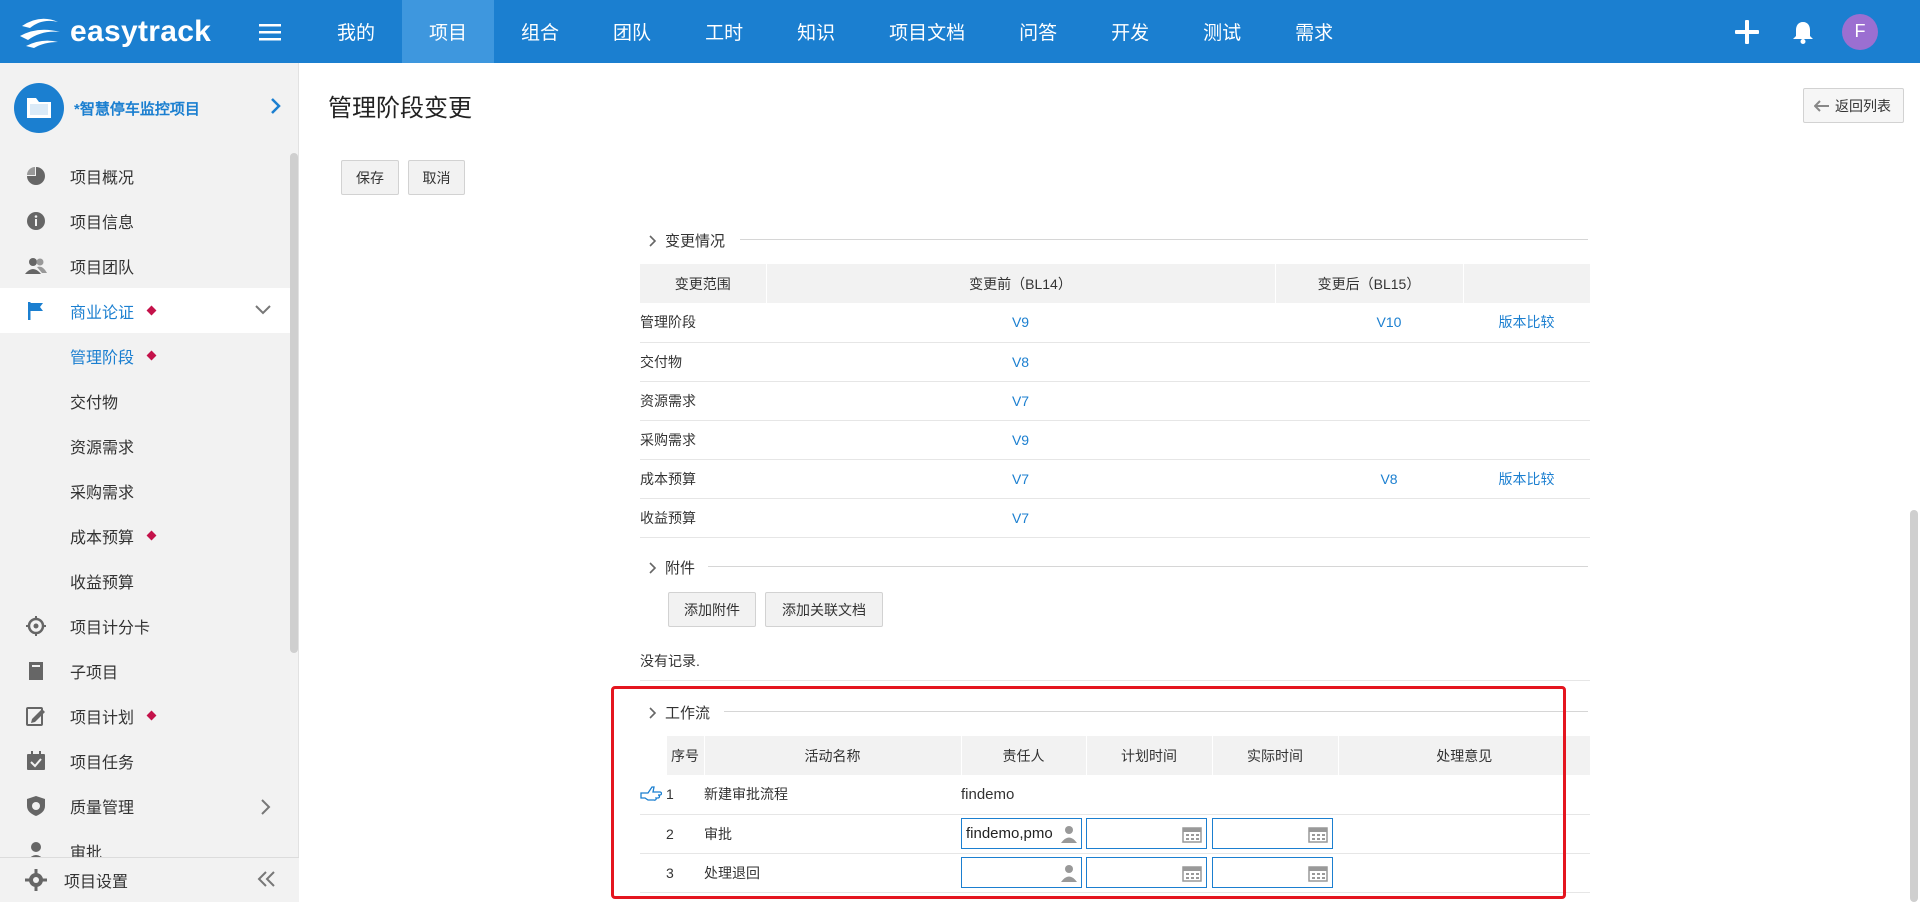 This screenshot has height=902, width=1920. I want to click on user-avatar: F, so click(1860, 31).